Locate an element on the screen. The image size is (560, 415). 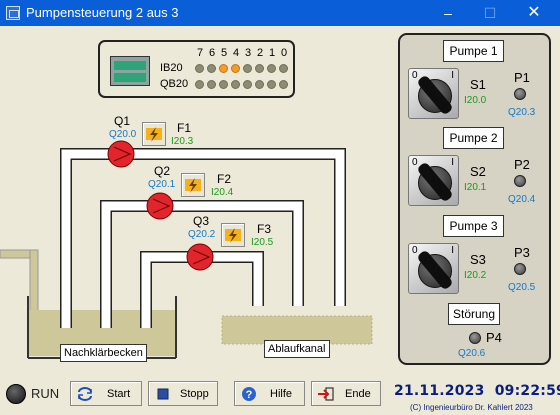
pump-q2-address: Q20.1 is located at coordinates (162, 184).